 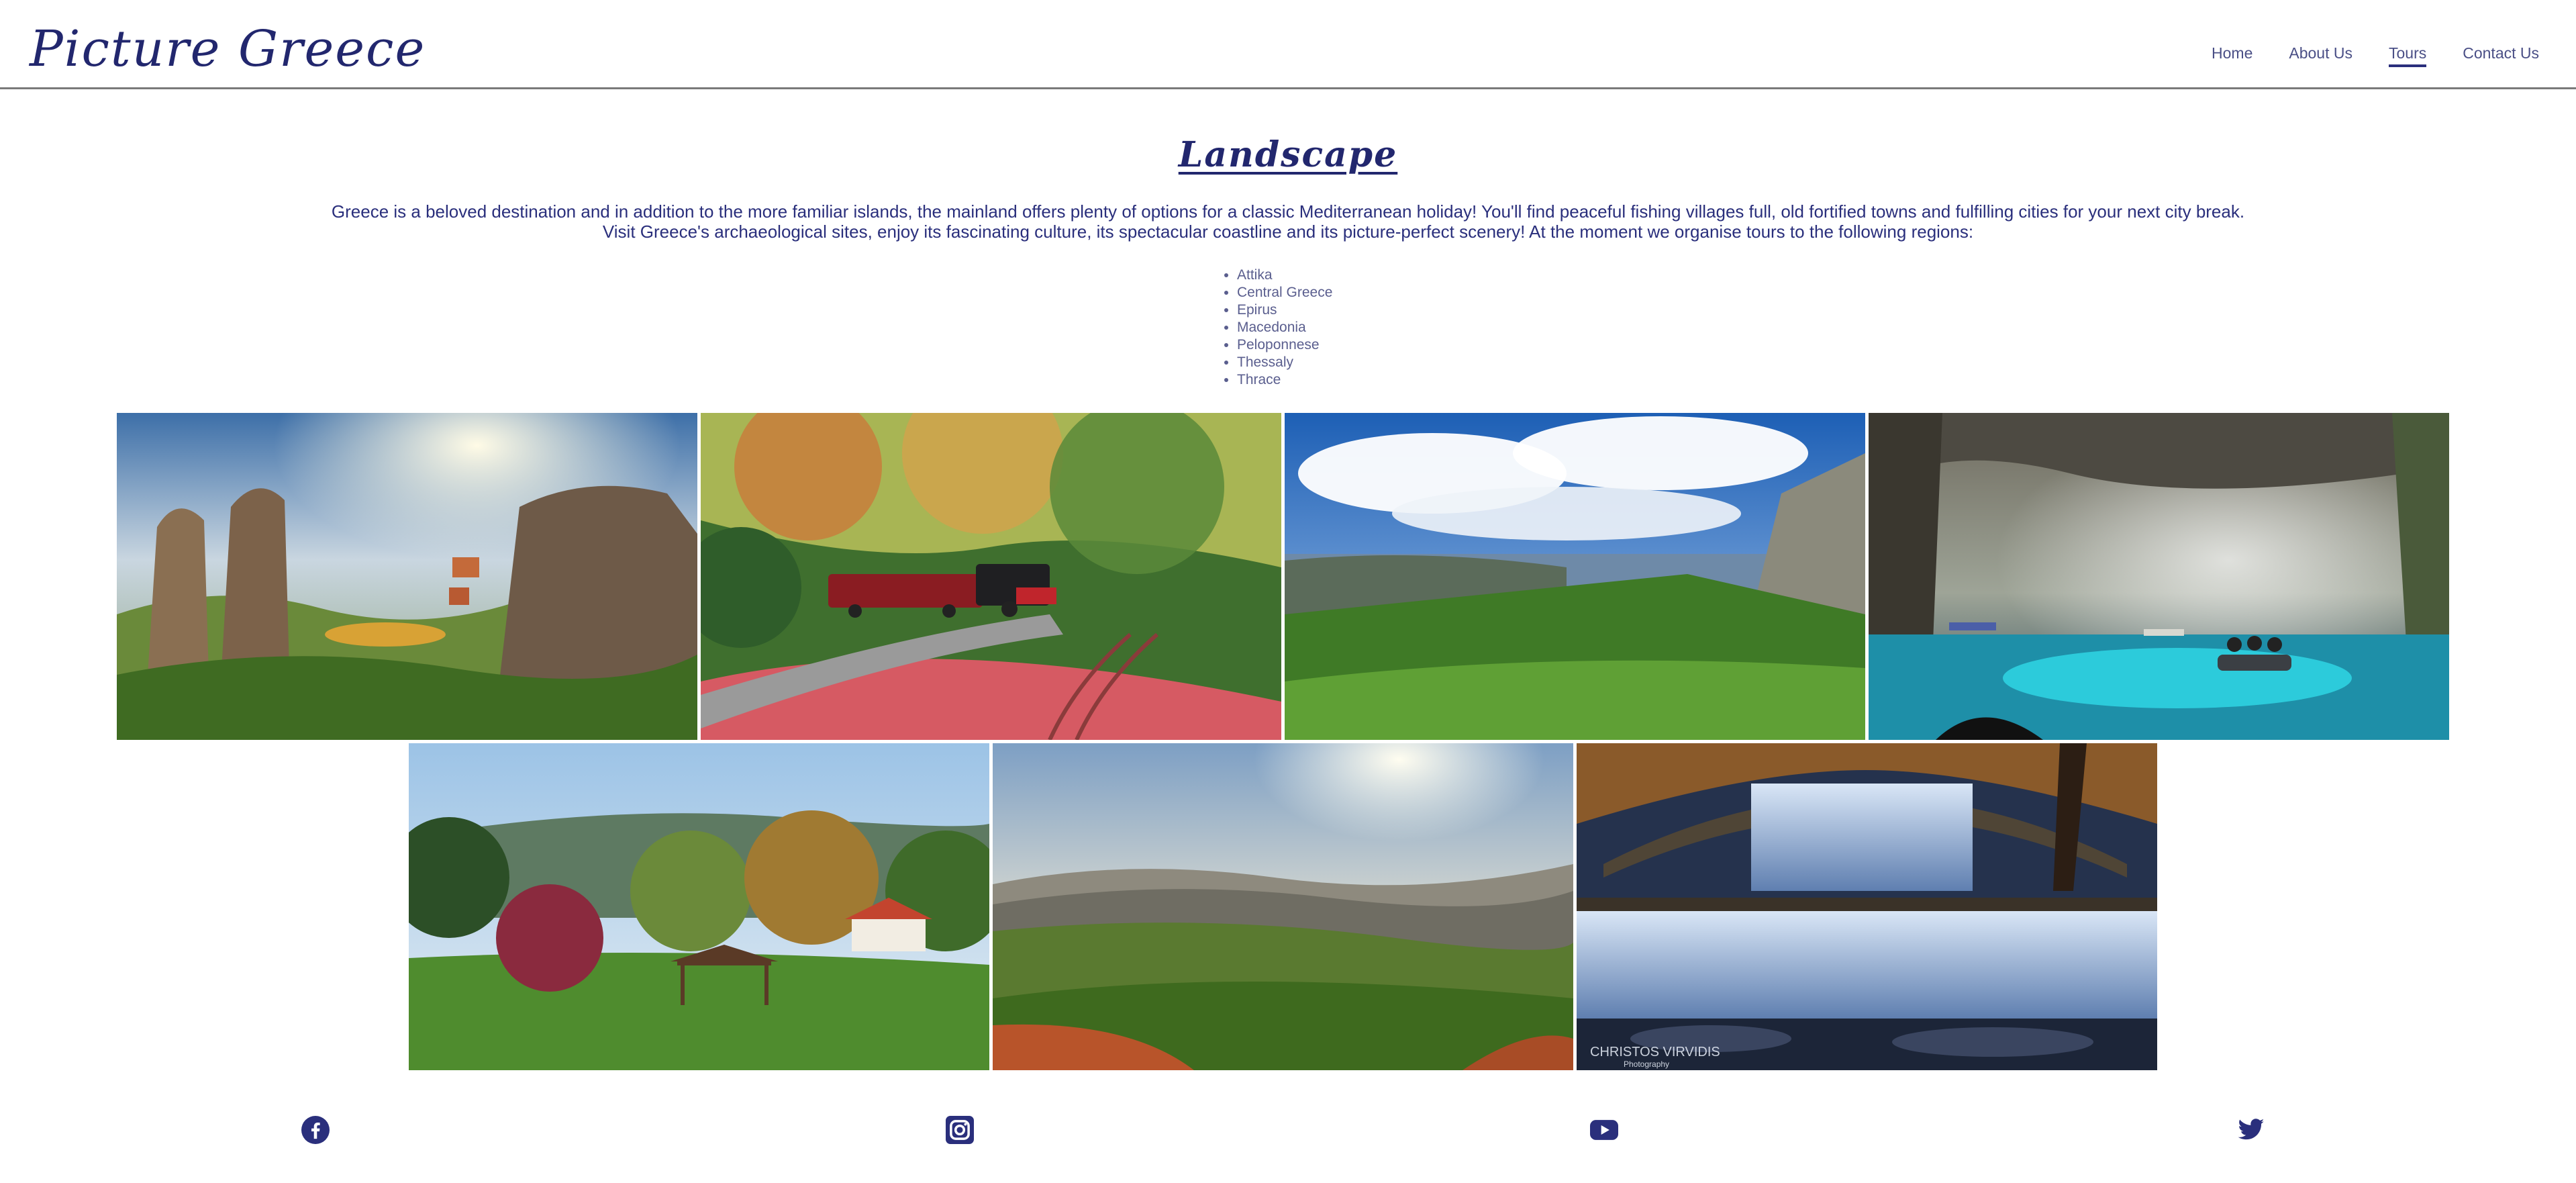 I want to click on instagram-icon, so click(x=960, y=1130).